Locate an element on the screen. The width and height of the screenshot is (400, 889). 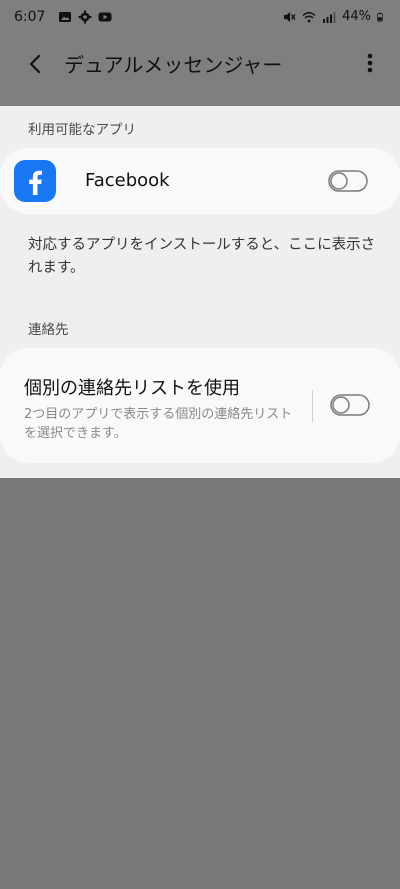
status-time: 6:07 is located at coordinates (30, 17).